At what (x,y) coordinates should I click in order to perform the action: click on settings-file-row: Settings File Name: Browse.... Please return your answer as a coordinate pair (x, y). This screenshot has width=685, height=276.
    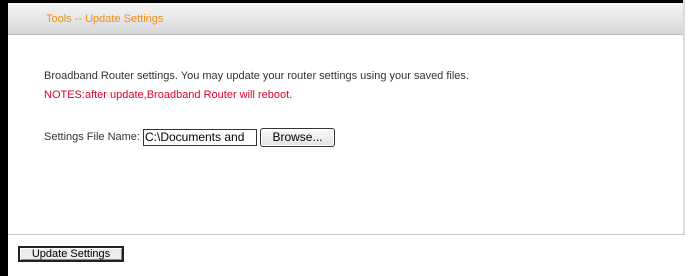
    Looking at the image, I should click on (189, 137).